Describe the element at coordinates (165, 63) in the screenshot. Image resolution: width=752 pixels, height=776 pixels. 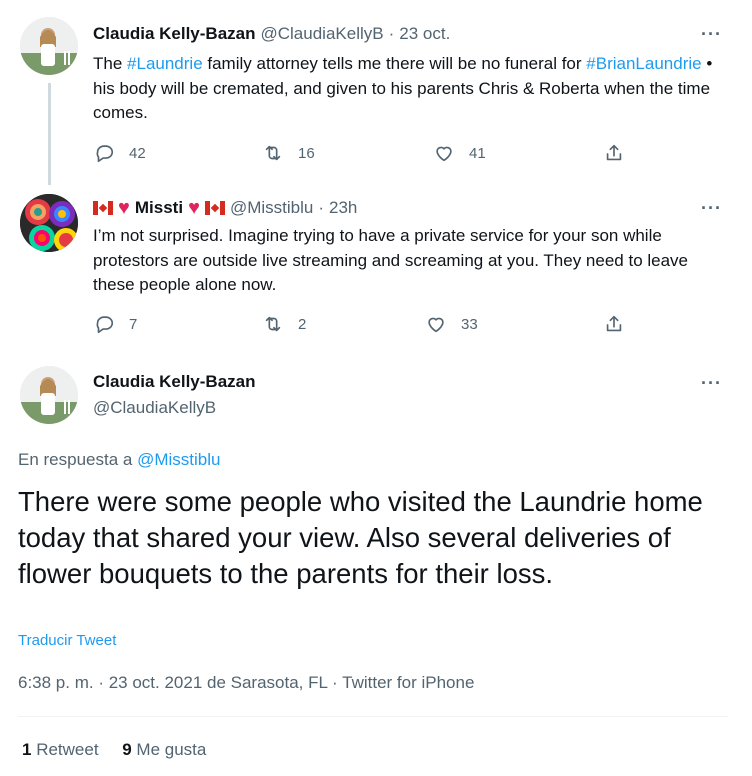
I see `hashtag-laundrie: #Laundrie` at that location.